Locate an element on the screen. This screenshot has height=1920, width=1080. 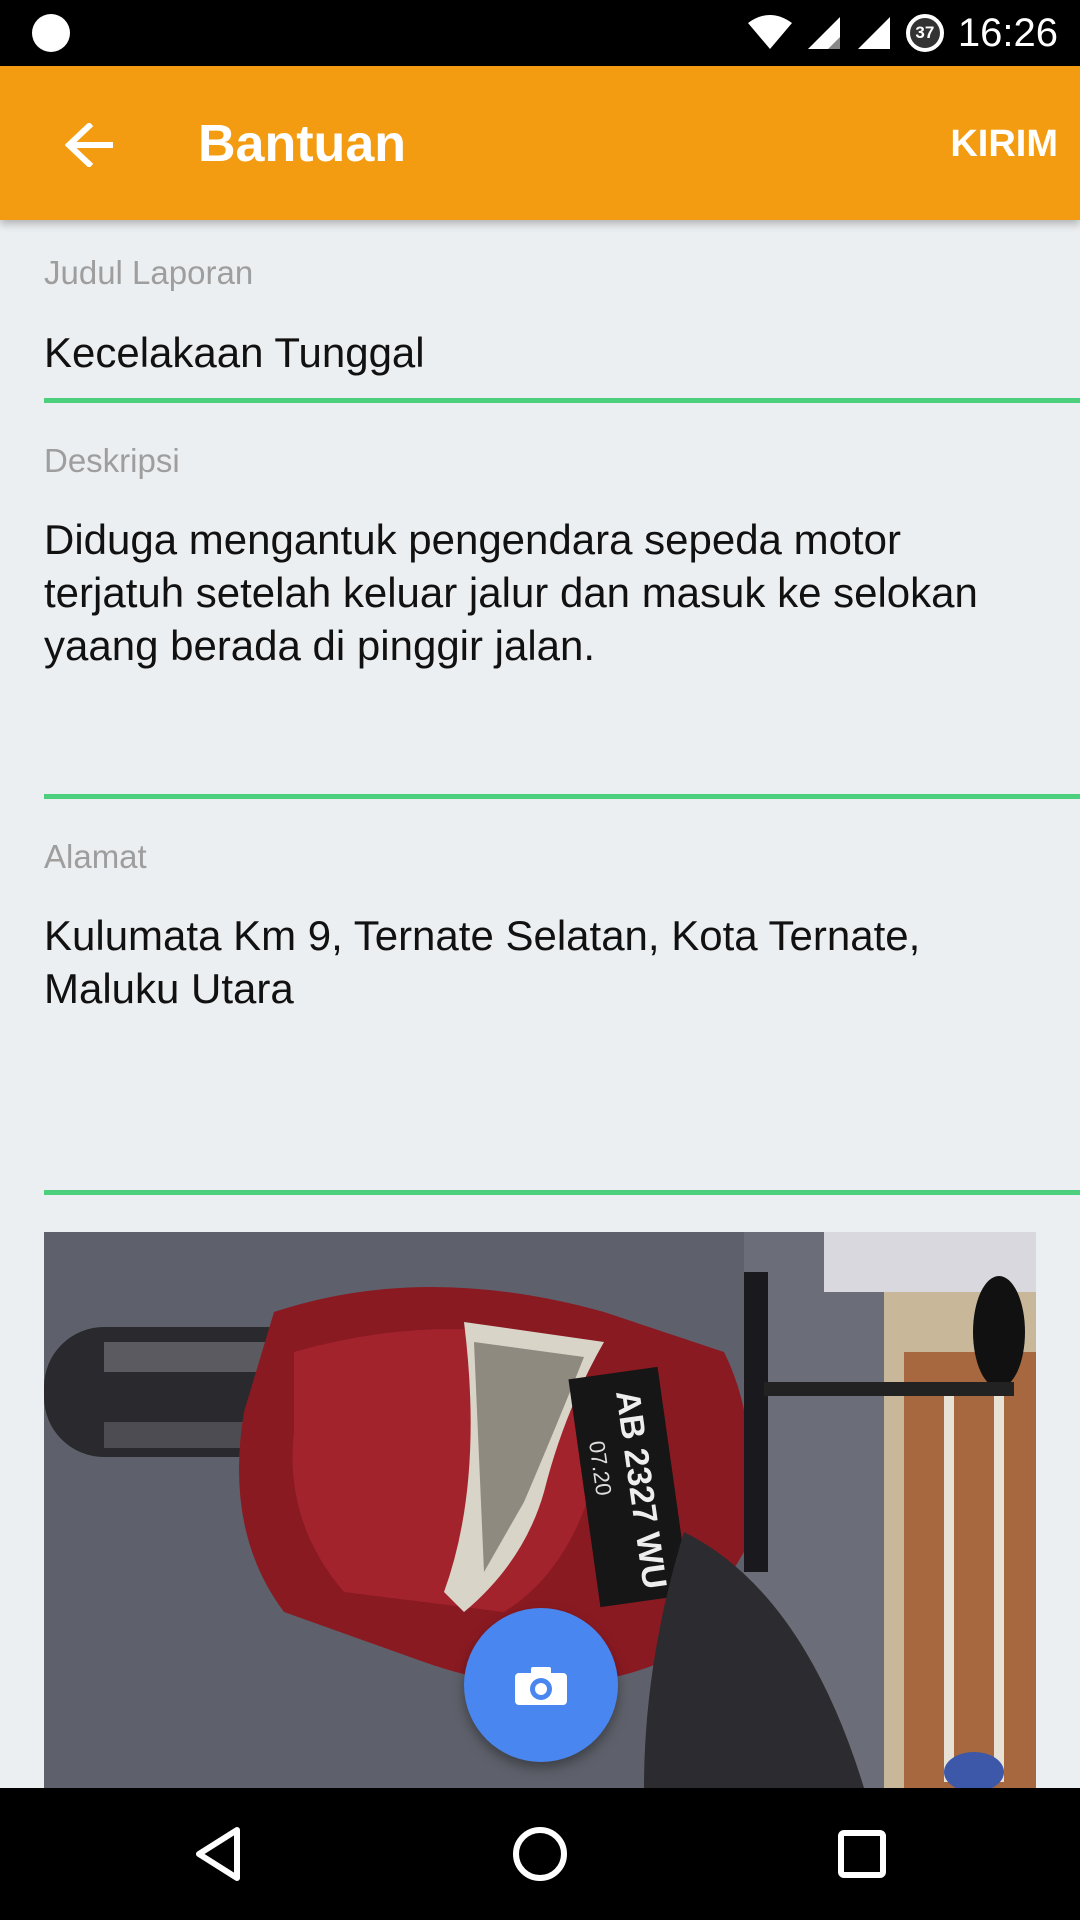
title-field-label: Judul Laporan is located at coordinates (149, 272).